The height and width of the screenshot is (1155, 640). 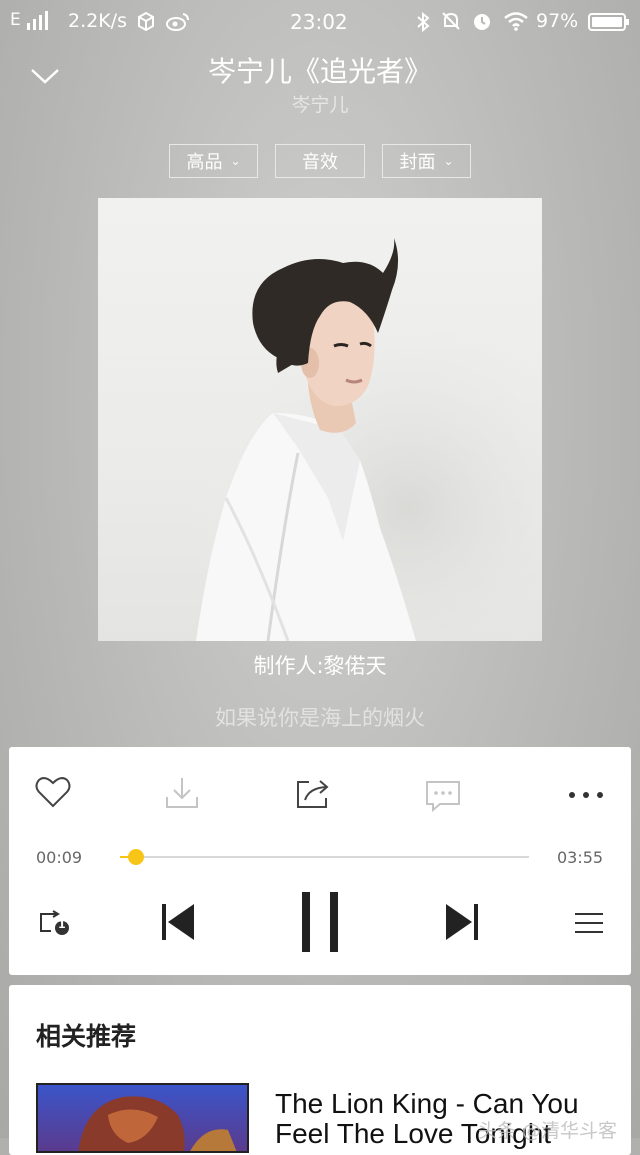 What do you see at coordinates (136, 857) in the screenshot?
I see `progress-thumb` at bounding box center [136, 857].